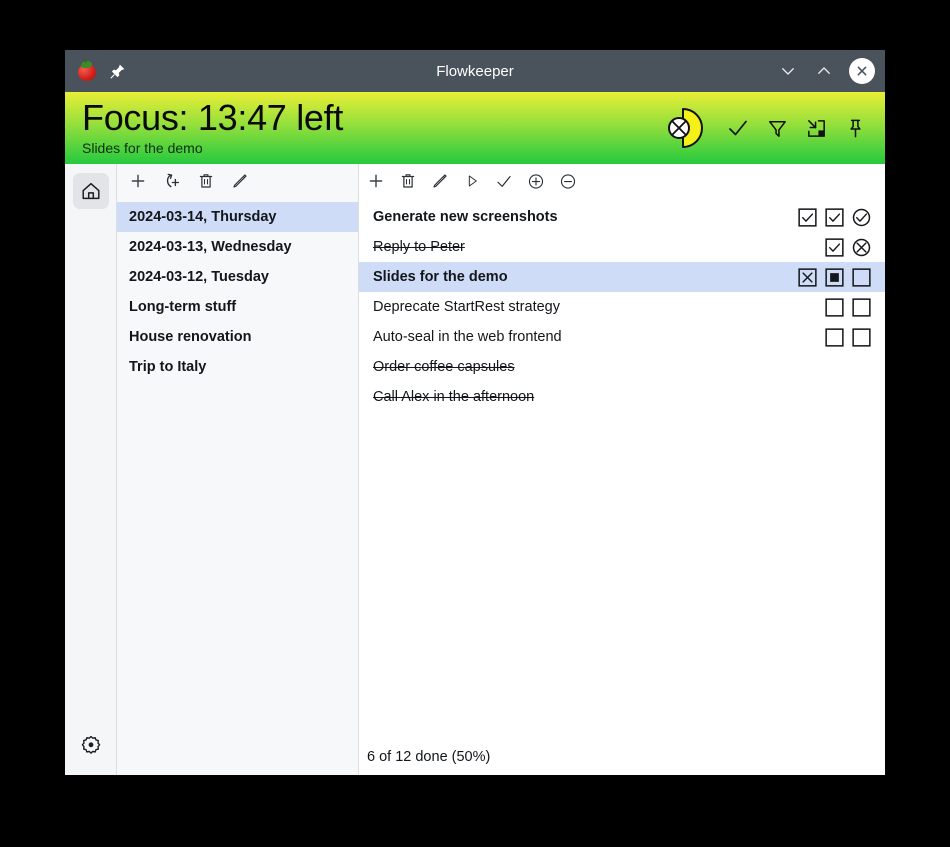  I want to click on chevron-up-icon, so click(824, 71).